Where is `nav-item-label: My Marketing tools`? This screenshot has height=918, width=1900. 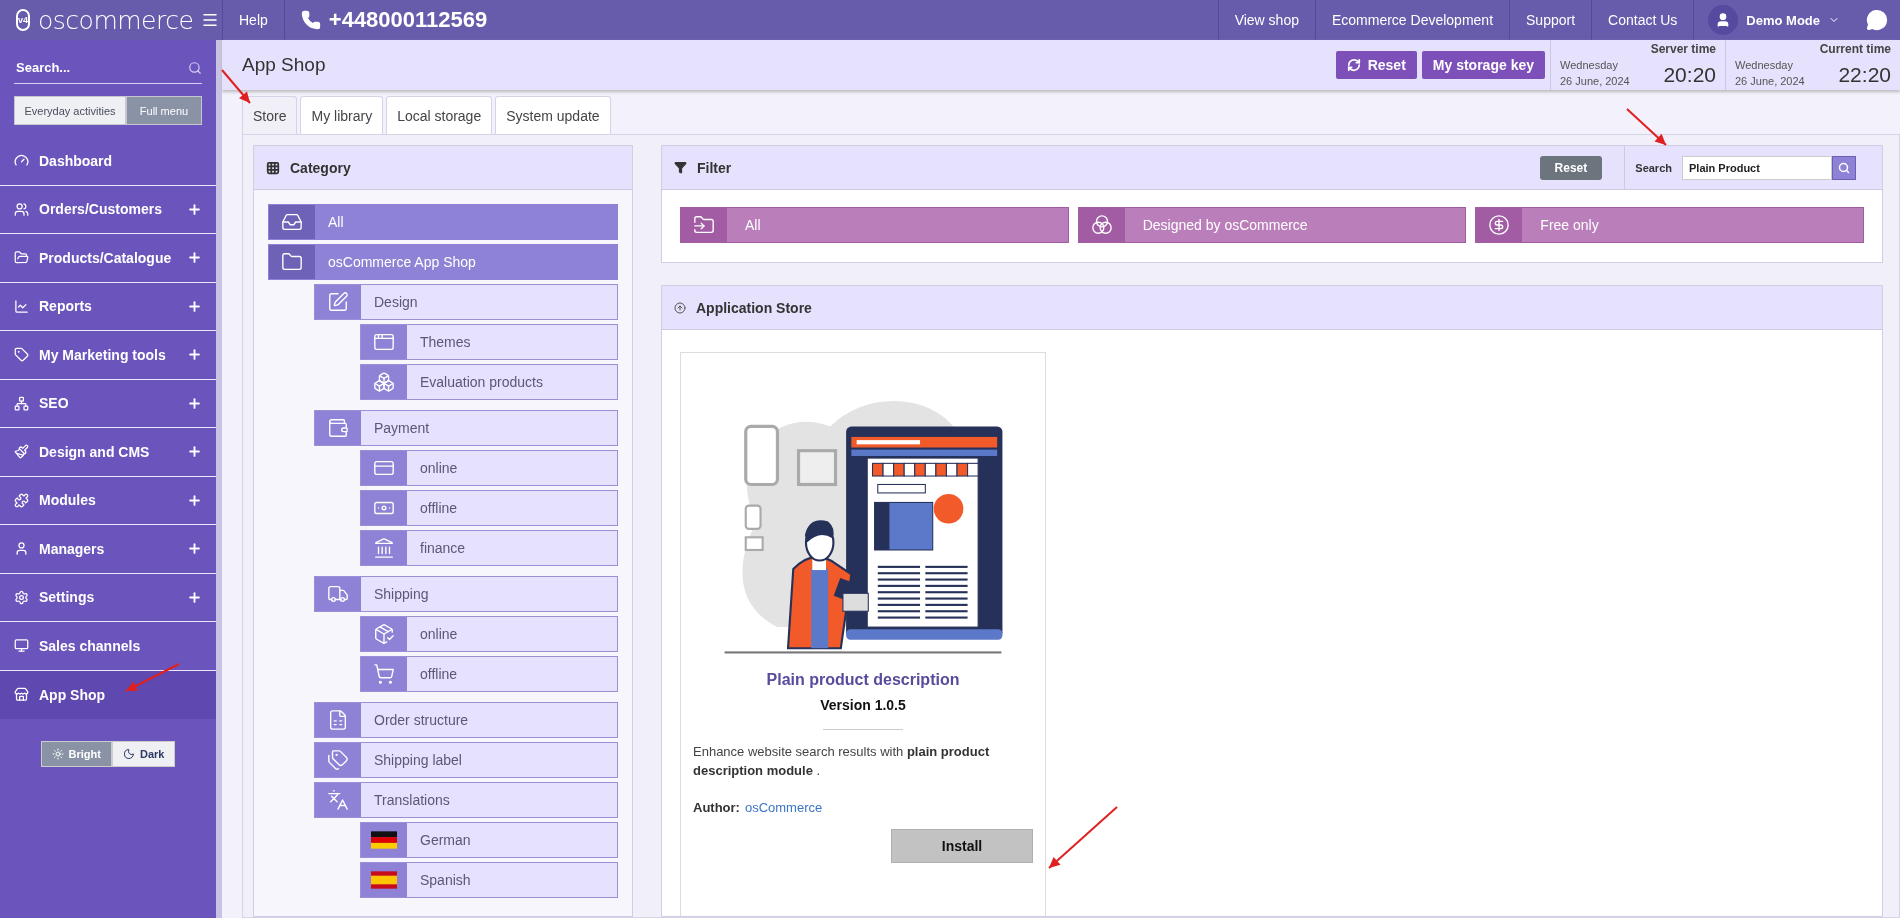 nav-item-label: My Marketing tools is located at coordinates (103, 354).